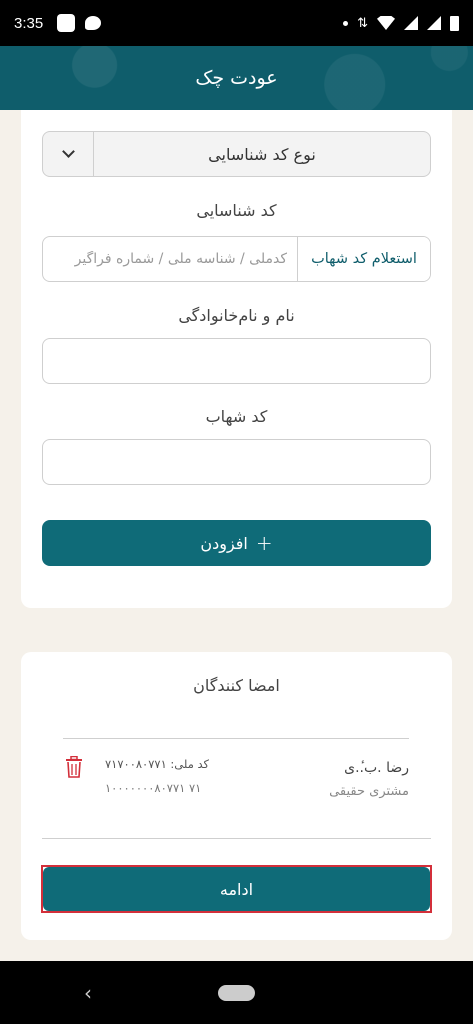  Describe the element at coordinates (369, 791) in the screenshot. I see `signer-type: مشتری حقیقی` at that location.